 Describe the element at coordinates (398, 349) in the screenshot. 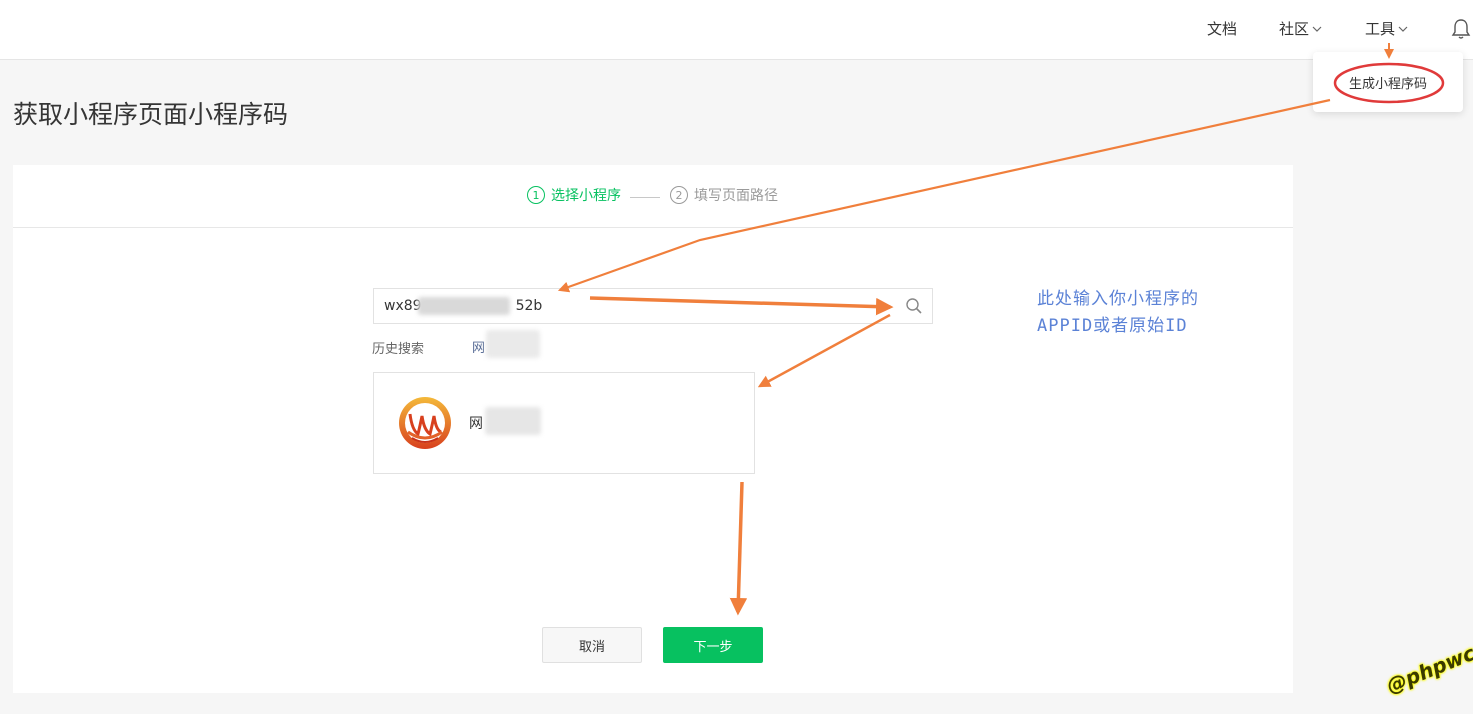

I see `history-search-label: 历史搜索` at that location.